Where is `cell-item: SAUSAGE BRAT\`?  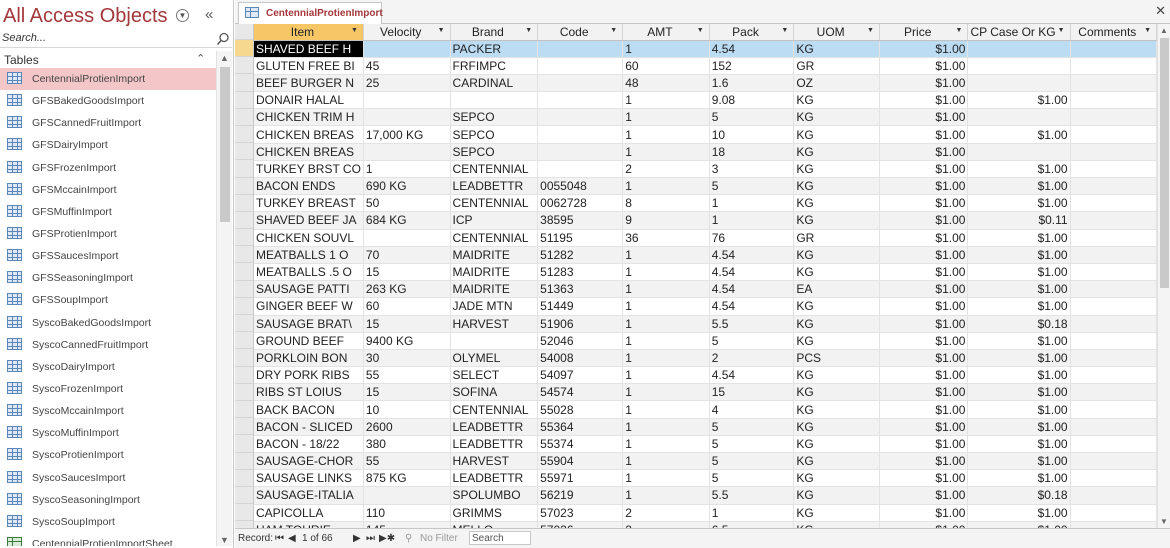 cell-item: SAUSAGE BRAT\ is located at coordinates (309, 324).